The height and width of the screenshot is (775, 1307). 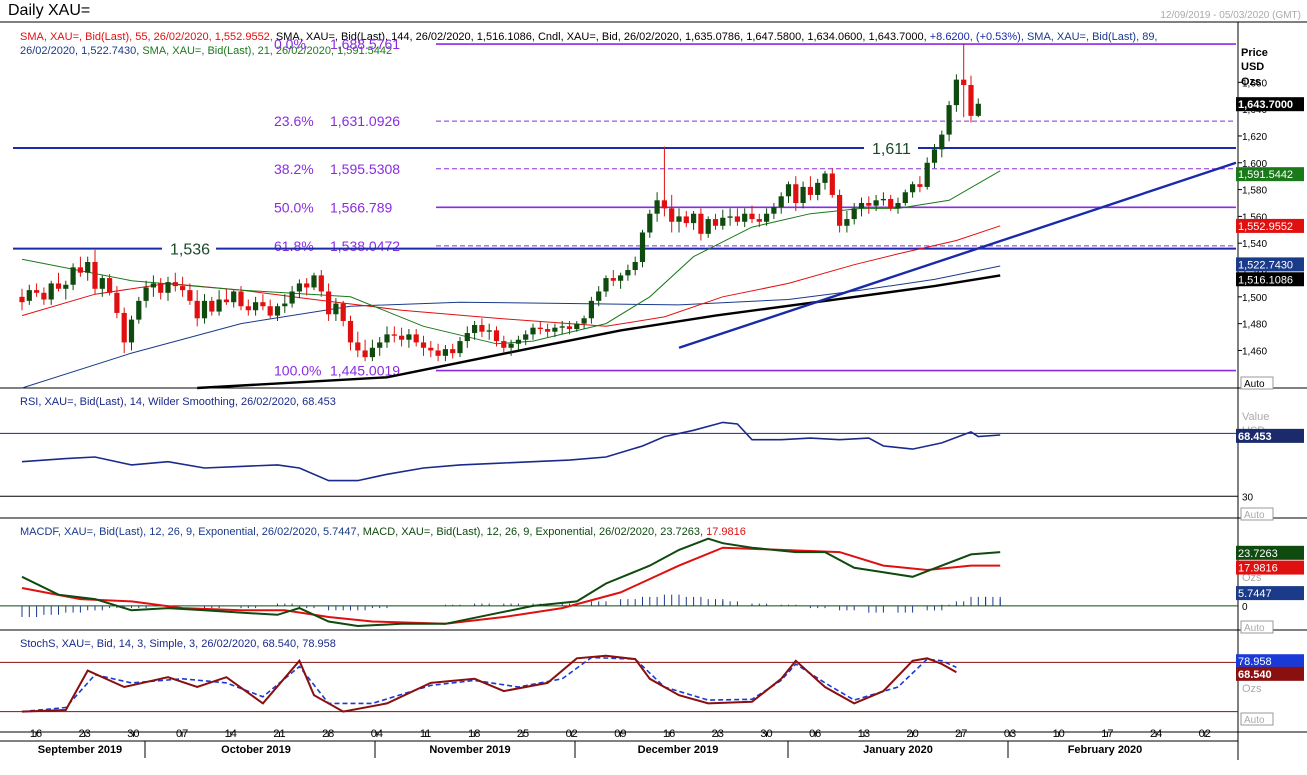 I want to click on x-tick-label-24: 02, so click(x=1205, y=734).